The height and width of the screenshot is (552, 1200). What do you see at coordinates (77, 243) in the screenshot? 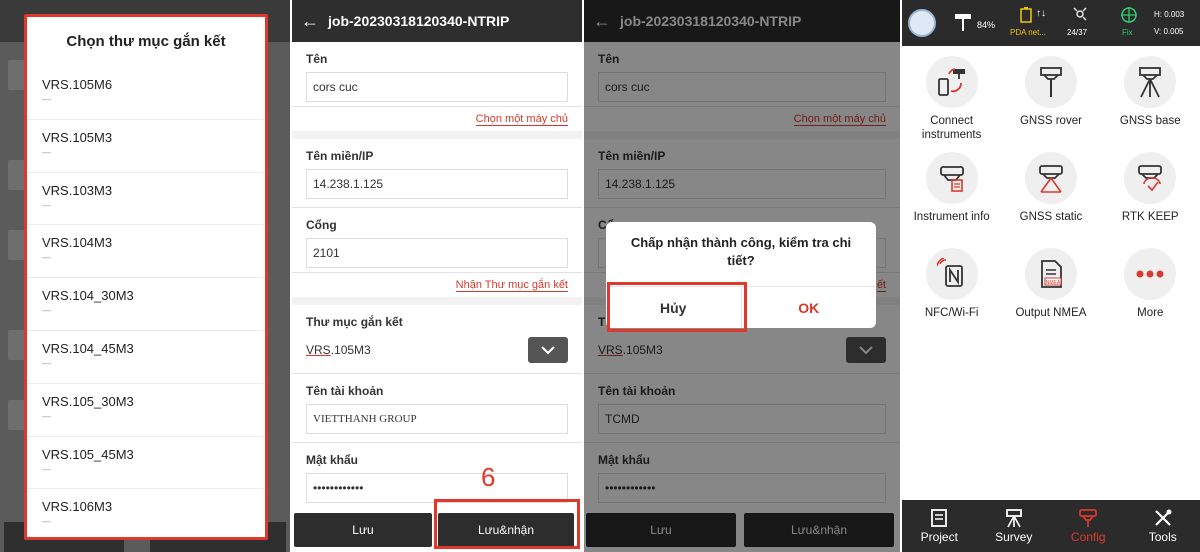
I see `list-item-name: VRS.104M3` at bounding box center [77, 243].